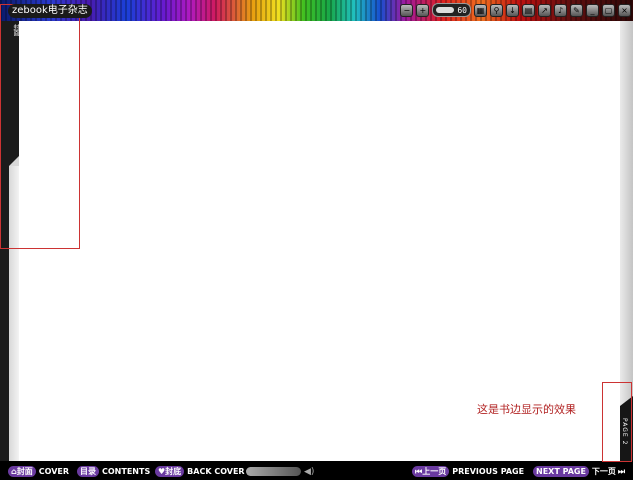  Describe the element at coordinates (162, 471) in the screenshot. I see `heart-icon: ♥` at that location.